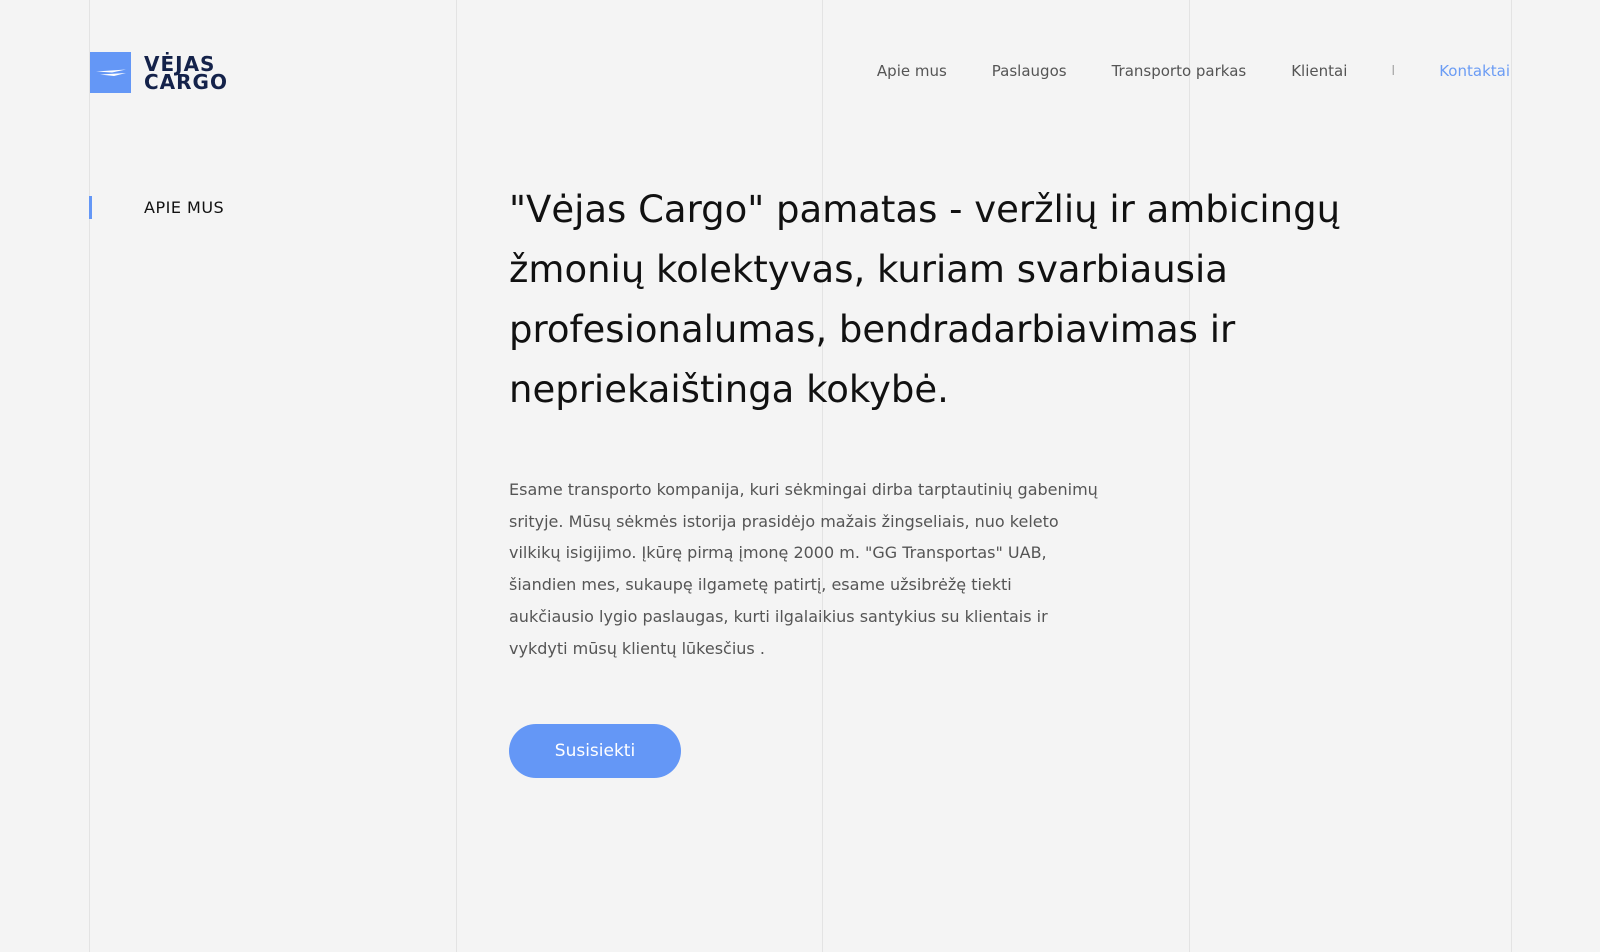 The image size is (1600, 952). Describe the element at coordinates (912, 71) in the screenshot. I see `nav-item-apie-mus: Apie mus` at that location.